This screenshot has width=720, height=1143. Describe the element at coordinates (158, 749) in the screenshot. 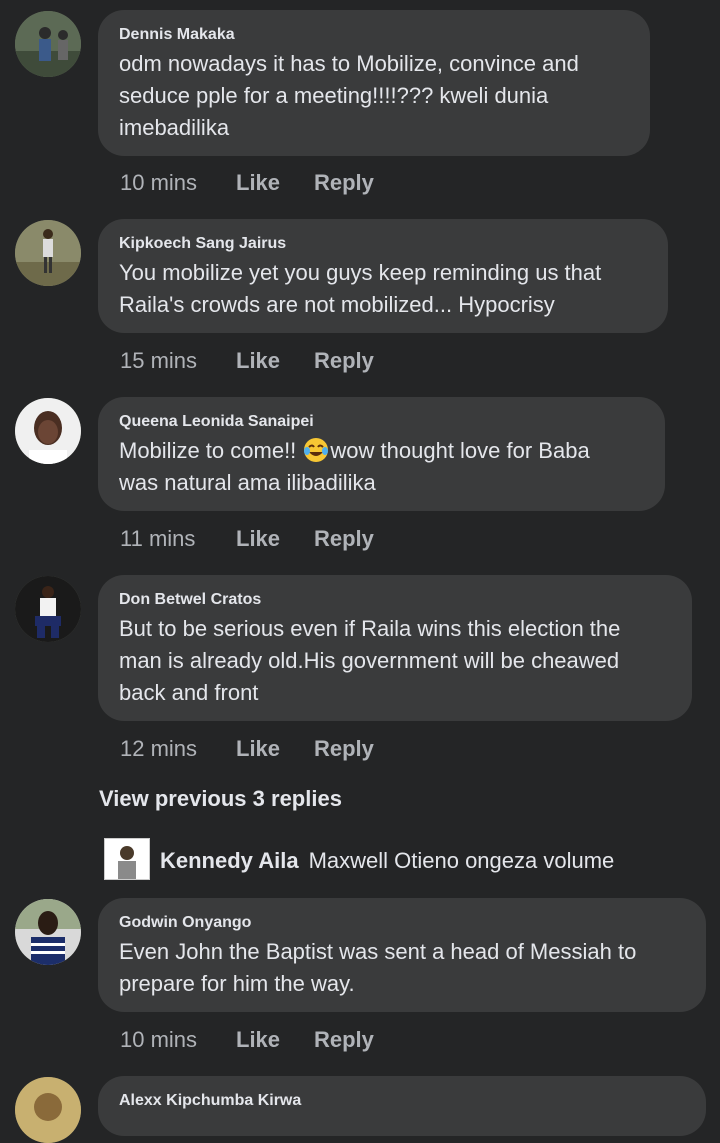

I see `comment-time: 12 mins` at that location.